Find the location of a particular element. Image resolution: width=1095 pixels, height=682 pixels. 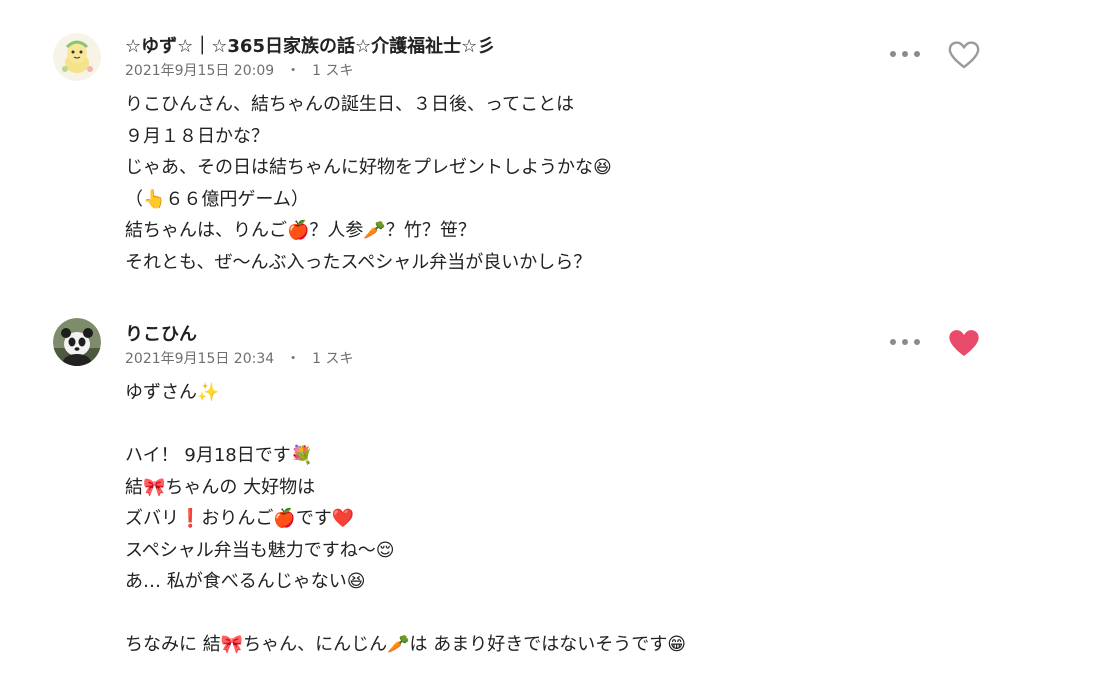

heart-outline-icon is located at coordinates (964, 55).